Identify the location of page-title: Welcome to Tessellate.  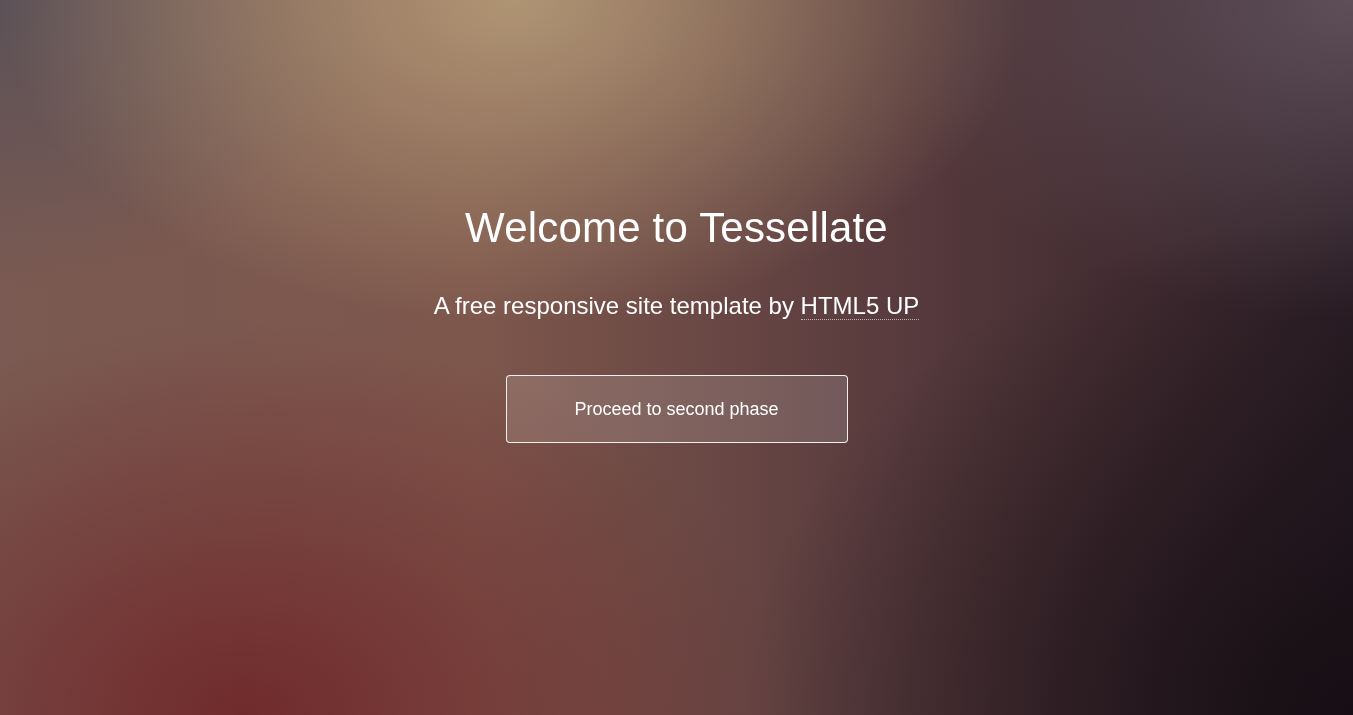
(676, 228).